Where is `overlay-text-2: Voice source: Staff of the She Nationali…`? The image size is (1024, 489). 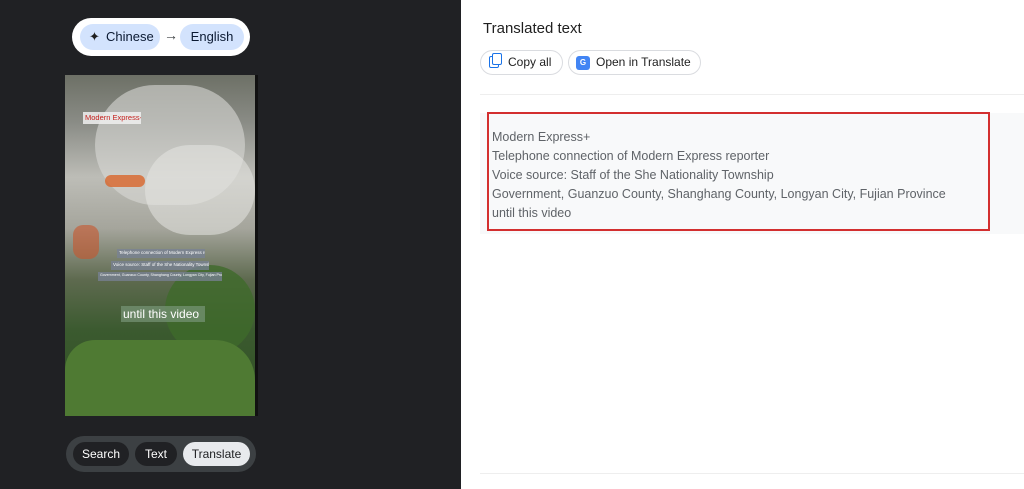
overlay-text-2: Voice source: Staff of the She Nationali… is located at coordinates (160, 265).